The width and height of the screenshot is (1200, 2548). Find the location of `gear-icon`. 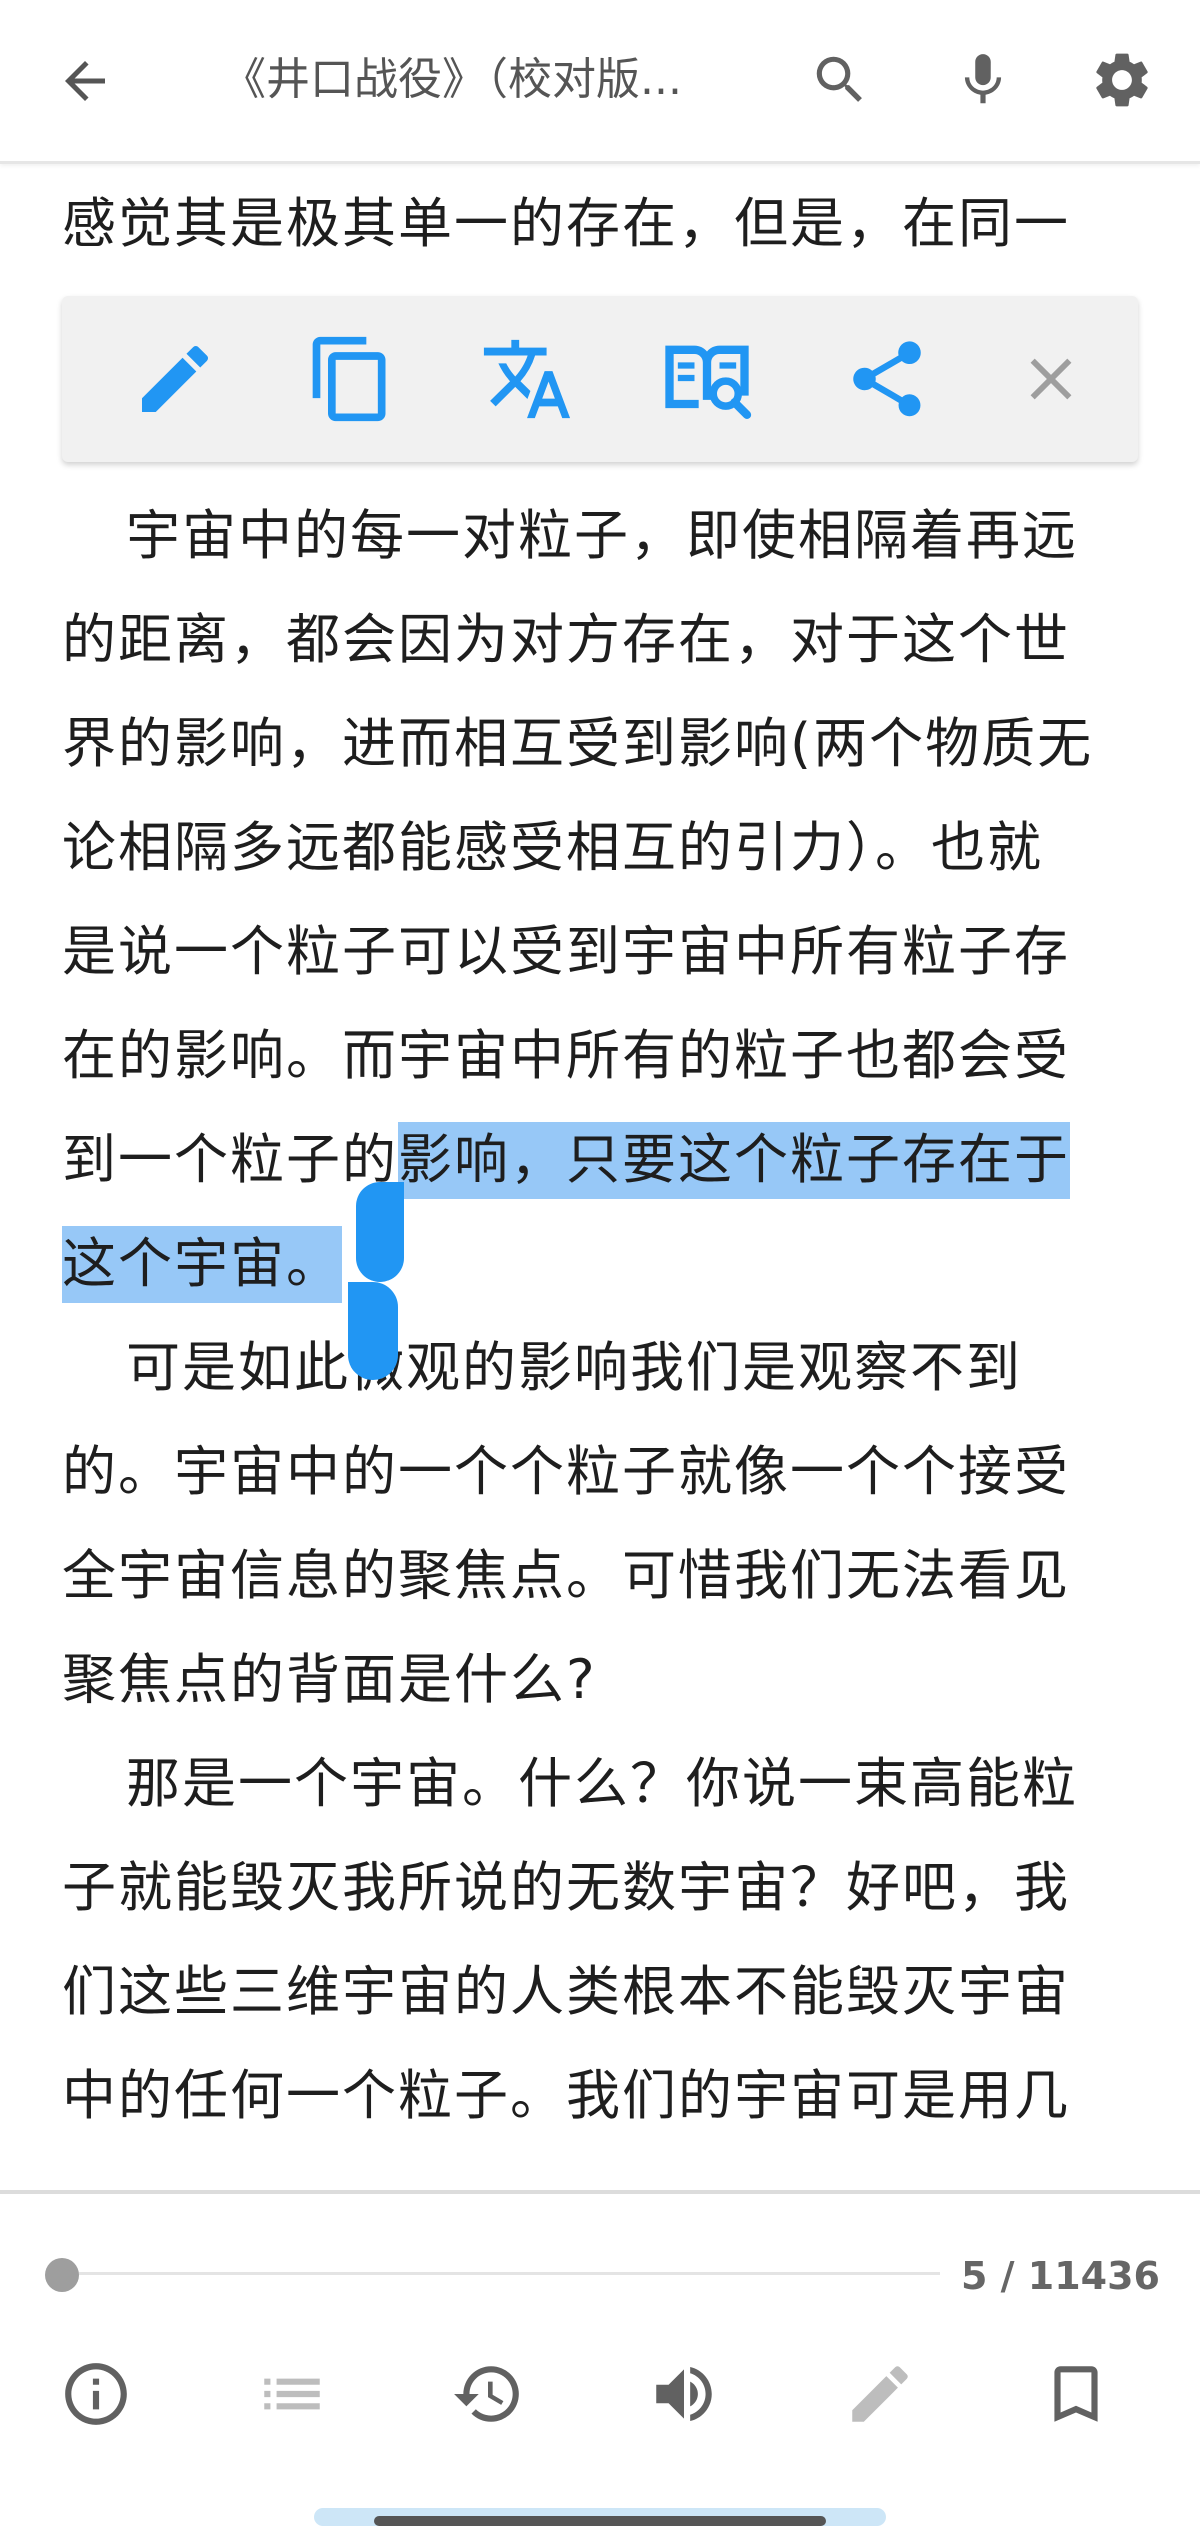

gear-icon is located at coordinates (1122, 80).